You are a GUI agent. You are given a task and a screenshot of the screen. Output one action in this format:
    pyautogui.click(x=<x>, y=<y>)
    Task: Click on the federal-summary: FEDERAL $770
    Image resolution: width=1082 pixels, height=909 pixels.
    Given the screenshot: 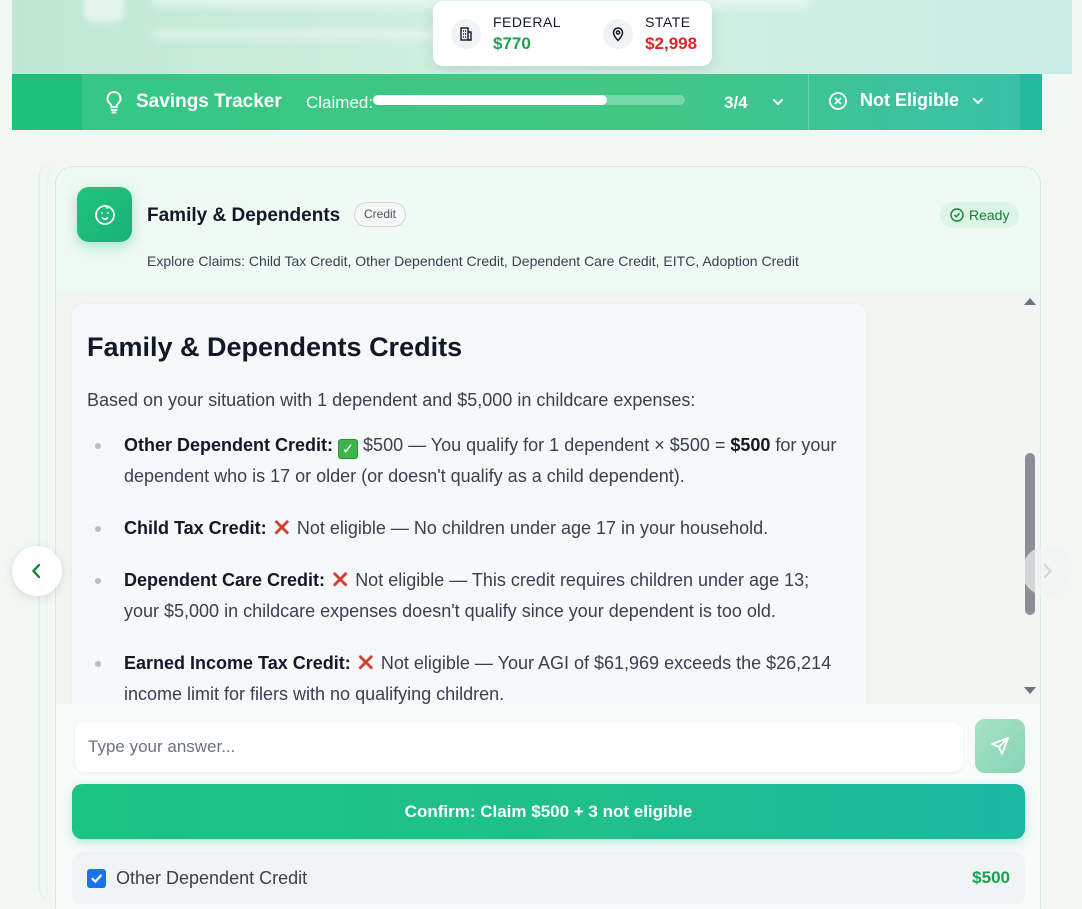 What is the action you would take?
    pyautogui.click(x=506, y=34)
    